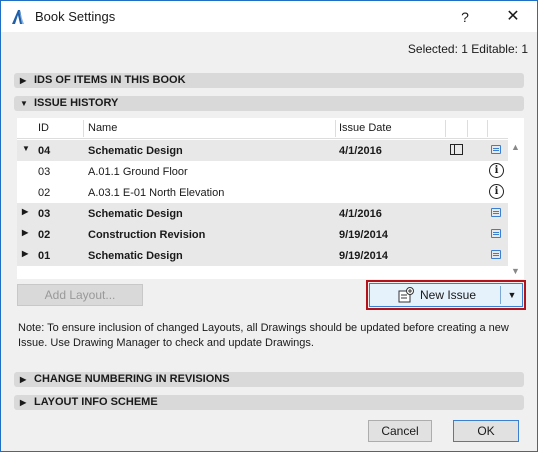 The image size is (538, 452). I want to click on scroll-up-icon: ▲, so click(515, 147).